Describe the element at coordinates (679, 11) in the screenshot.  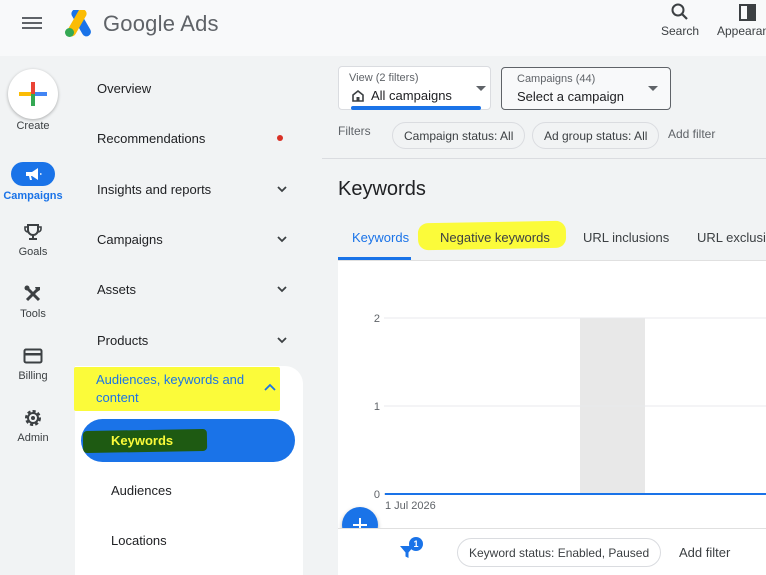
I see `search-icon` at that location.